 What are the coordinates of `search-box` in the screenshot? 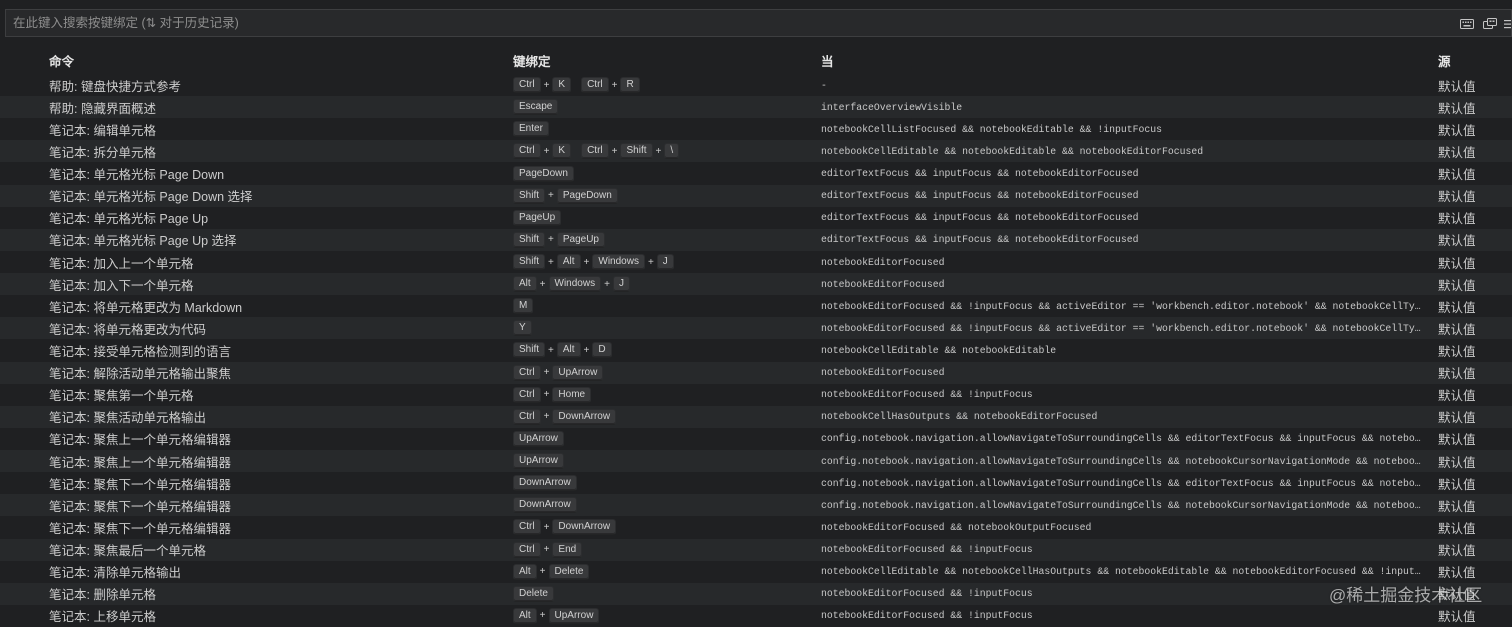 It's located at (758, 23).